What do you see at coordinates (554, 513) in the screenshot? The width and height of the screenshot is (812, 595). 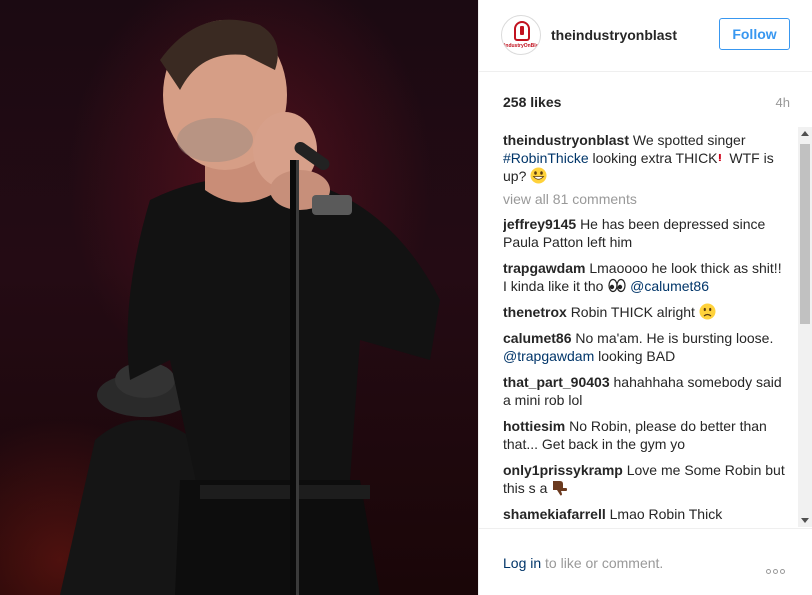 I see `comment-username: shamekiafarrell` at bounding box center [554, 513].